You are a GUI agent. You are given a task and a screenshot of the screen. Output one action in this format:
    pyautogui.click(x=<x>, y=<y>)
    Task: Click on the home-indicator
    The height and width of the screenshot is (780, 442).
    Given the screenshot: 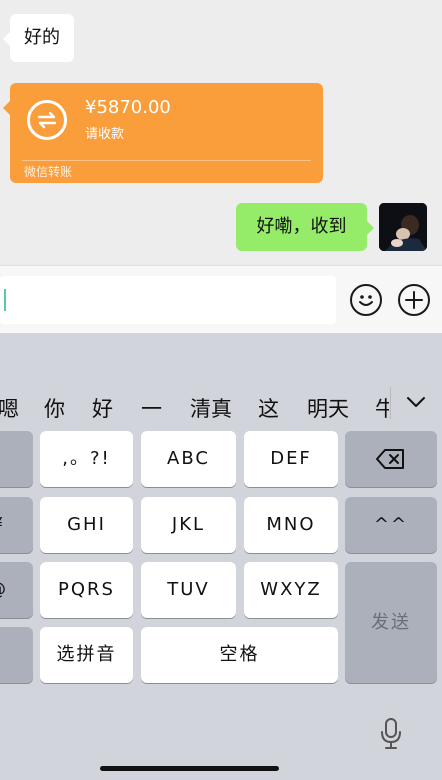 What is the action you would take?
    pyautogui.click(x=189, y=768)
    